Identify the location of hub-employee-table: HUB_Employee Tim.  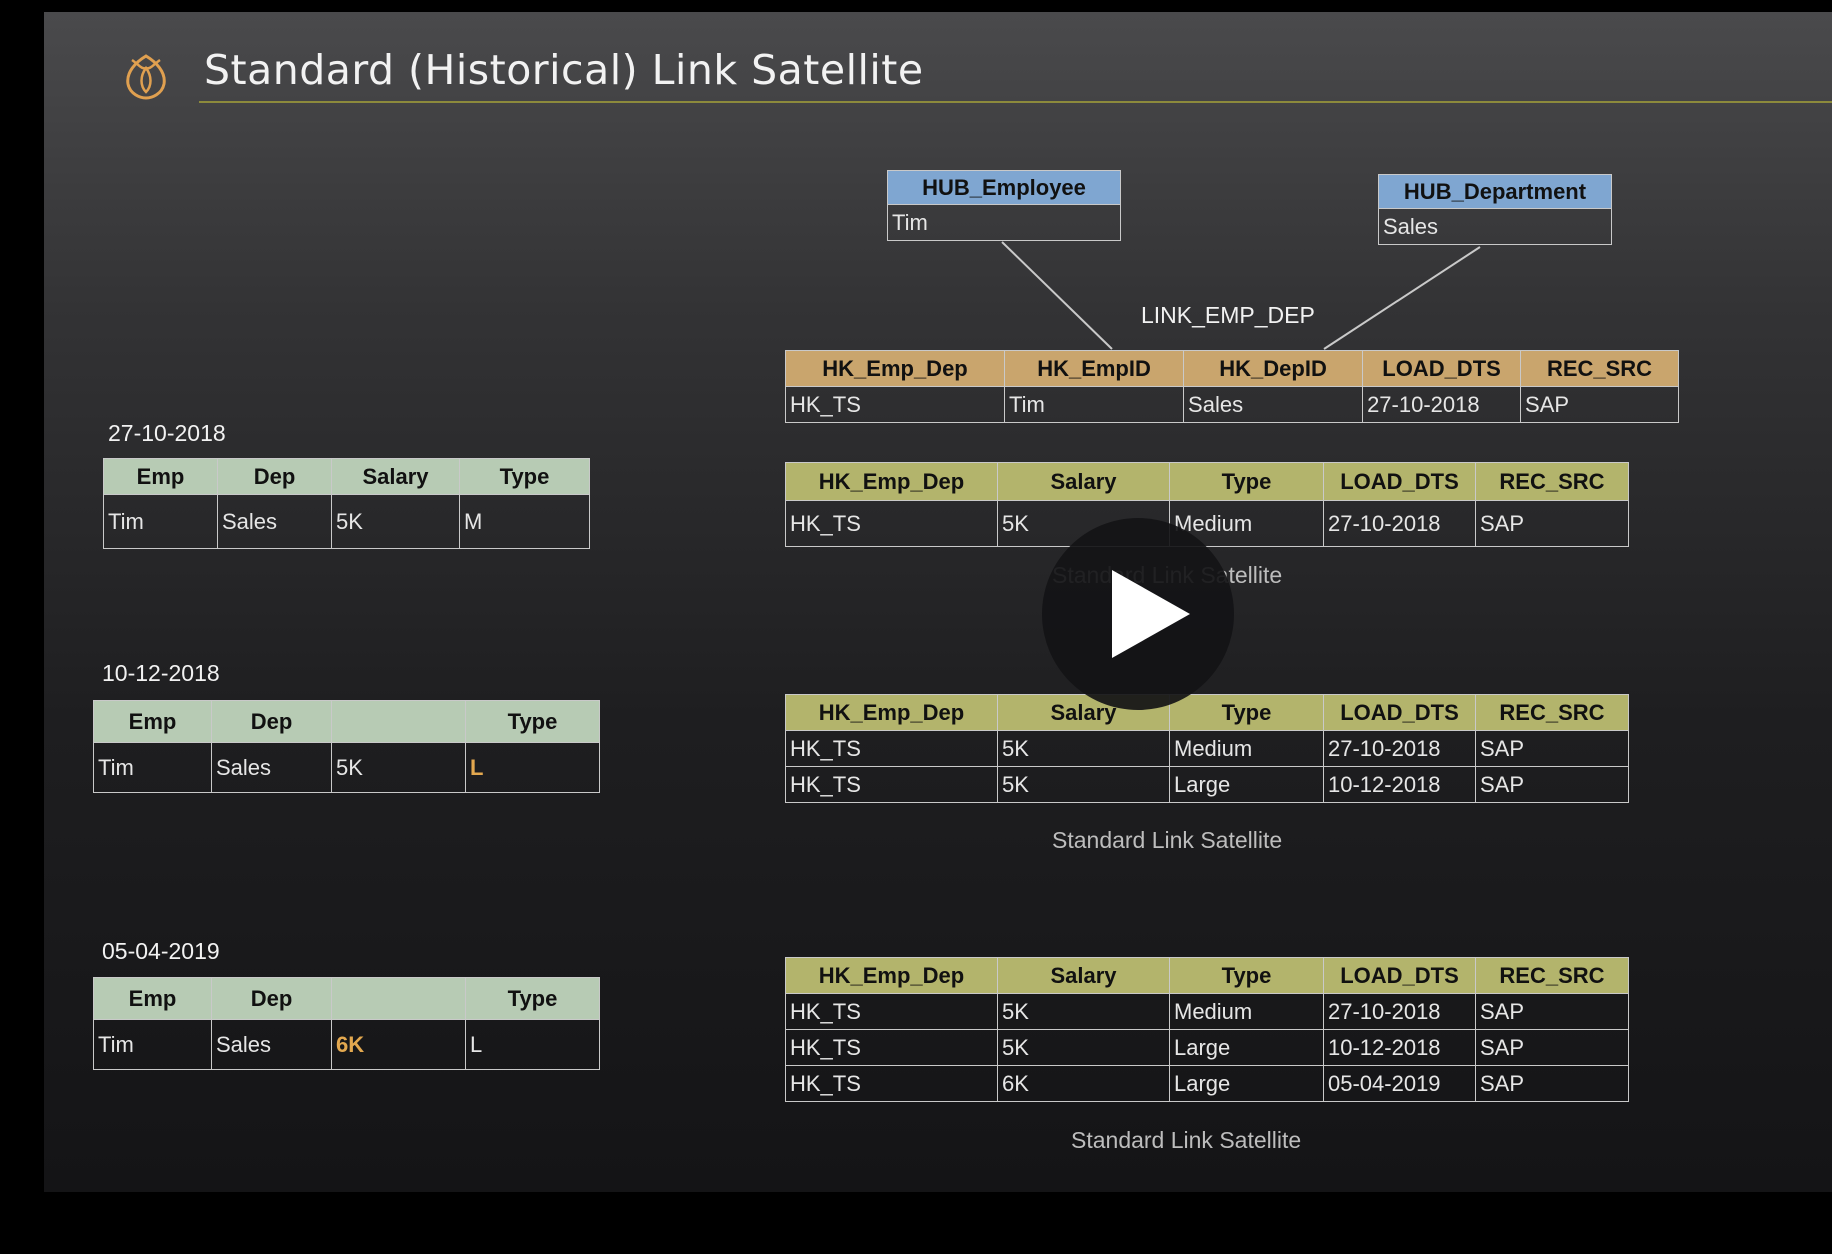
(1004, 205).